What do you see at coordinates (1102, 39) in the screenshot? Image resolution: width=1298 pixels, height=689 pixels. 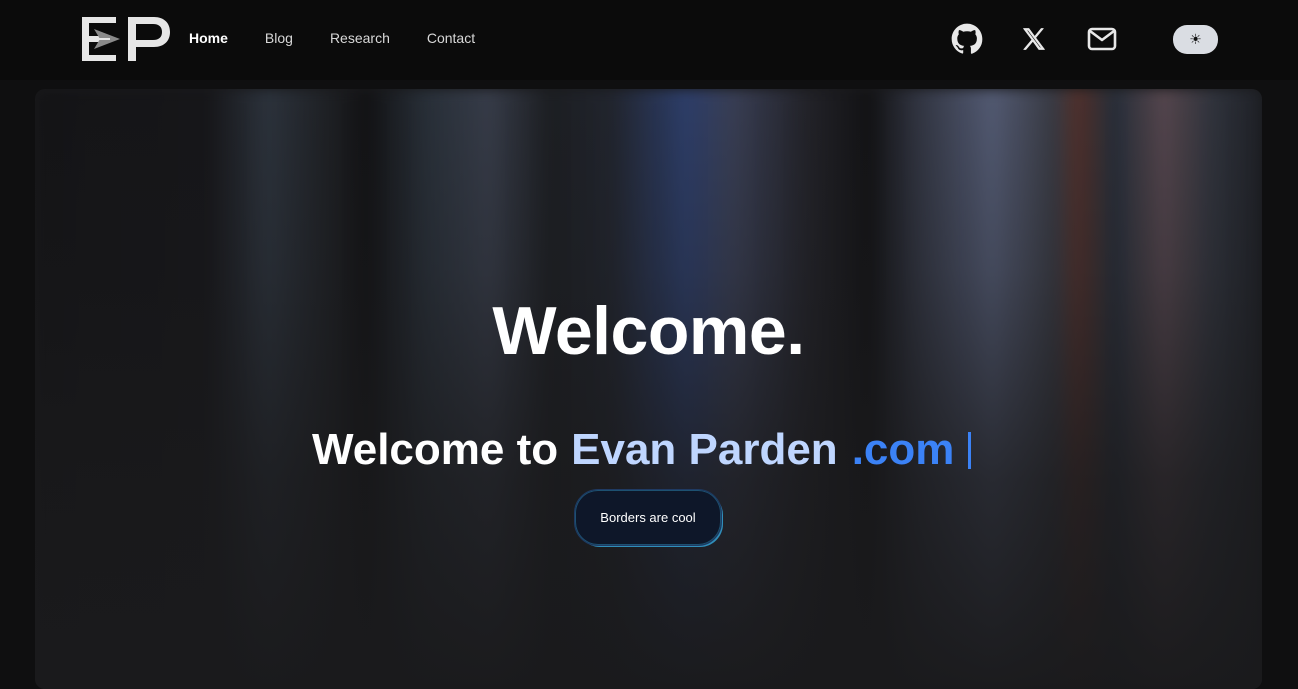 I see `mail-icon` at bounding box center [1102, 39].